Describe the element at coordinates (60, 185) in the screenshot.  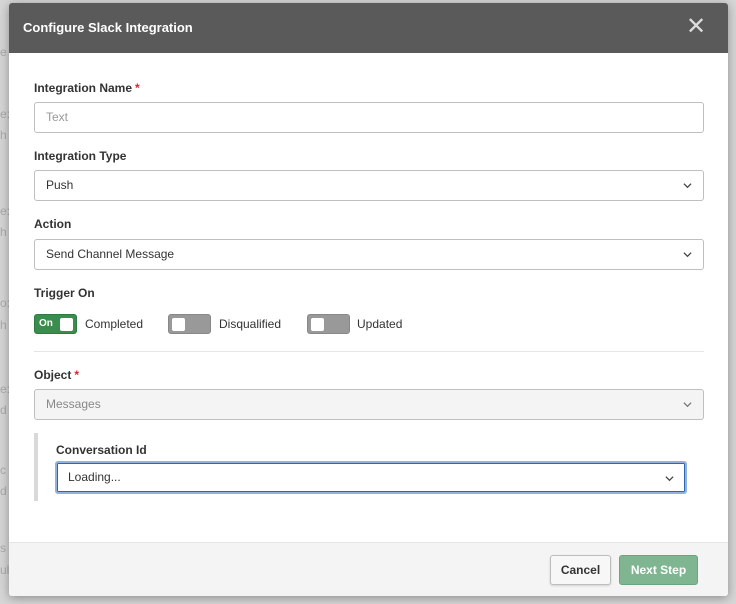
I see `integration-type-value: Push` at that location.